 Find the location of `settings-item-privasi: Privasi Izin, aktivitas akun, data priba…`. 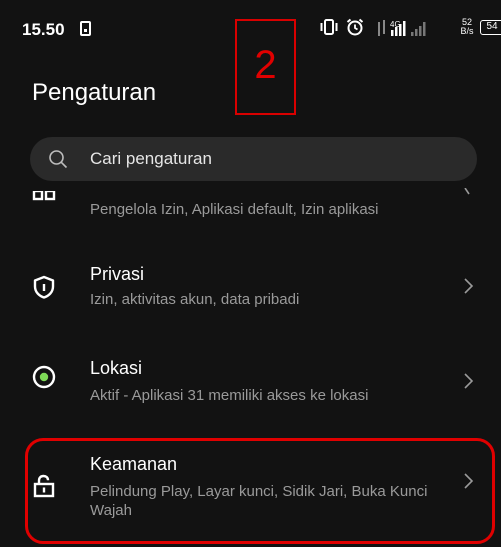

settings-item-privasi: Privasi Izin, aktivitas akun, data priba… is located at coordinates (250, 290).